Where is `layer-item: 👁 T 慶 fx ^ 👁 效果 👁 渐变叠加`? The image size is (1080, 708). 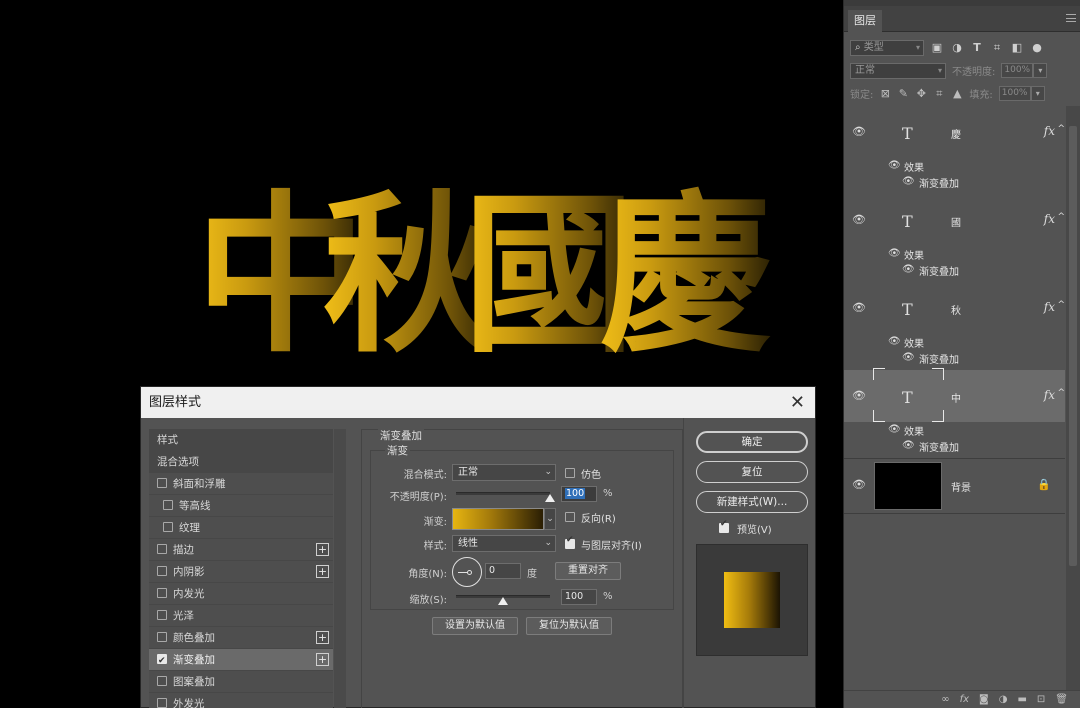 layer-item: 👁 T 慶 fx ^ 👁 效果 👁 渐变叠加 is located at coordinates (954, 150).